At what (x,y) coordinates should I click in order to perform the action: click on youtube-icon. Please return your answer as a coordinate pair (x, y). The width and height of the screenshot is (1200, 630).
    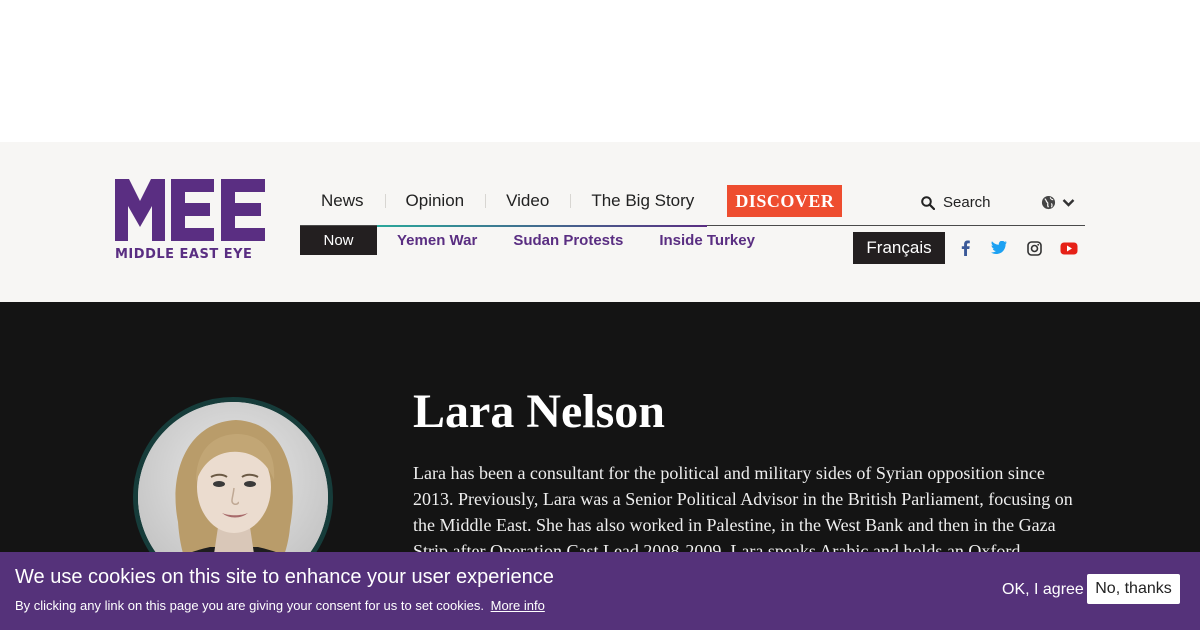
    Looking at the image, I should click on (1069, 248).